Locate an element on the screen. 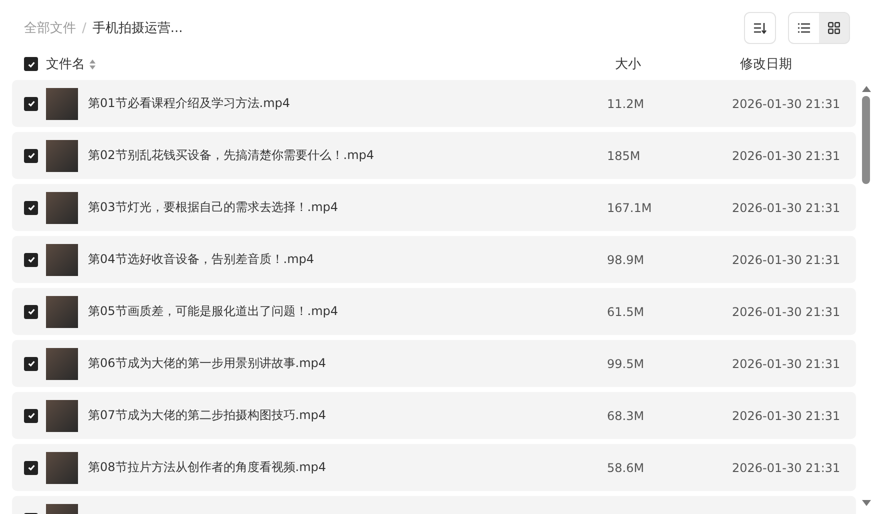 The width and height of the screenshot is (874, 514). file-size: 58.6M is located at coordinates (626, 467).